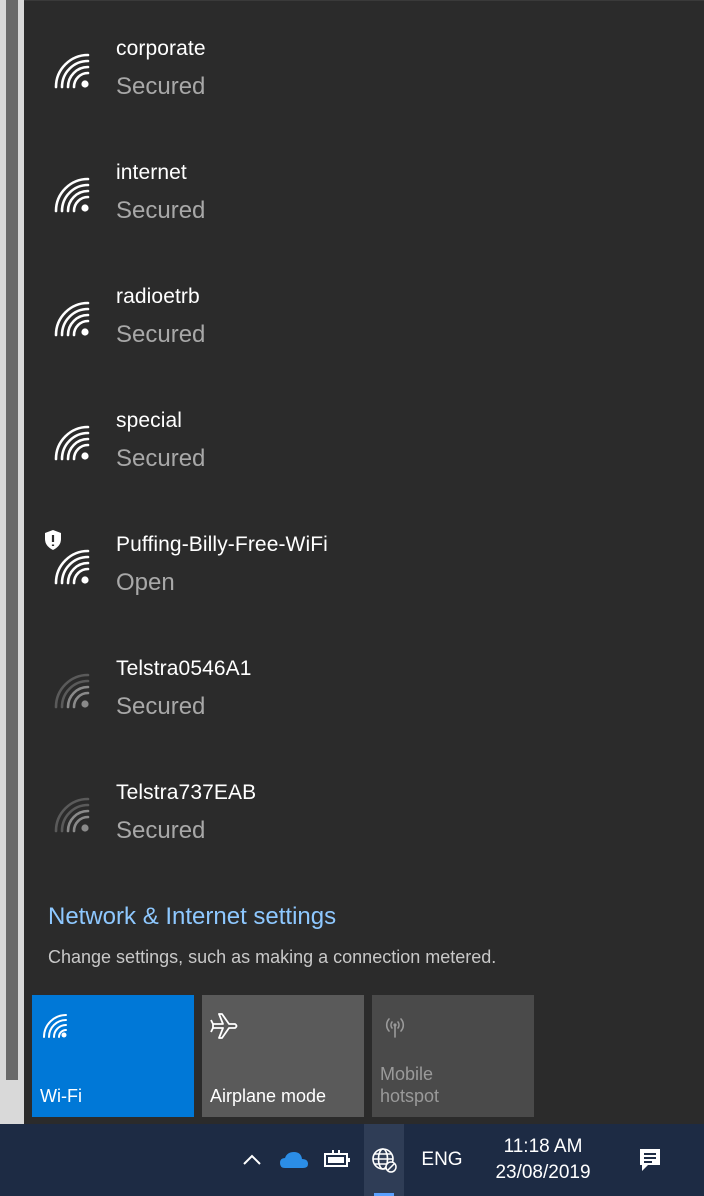 This screenshot has height=1196, width=704. What do you see at coordinates (364, 81) in the screenshot?
I see `network-item: corporate Secured` at bounding box center [364, 81].